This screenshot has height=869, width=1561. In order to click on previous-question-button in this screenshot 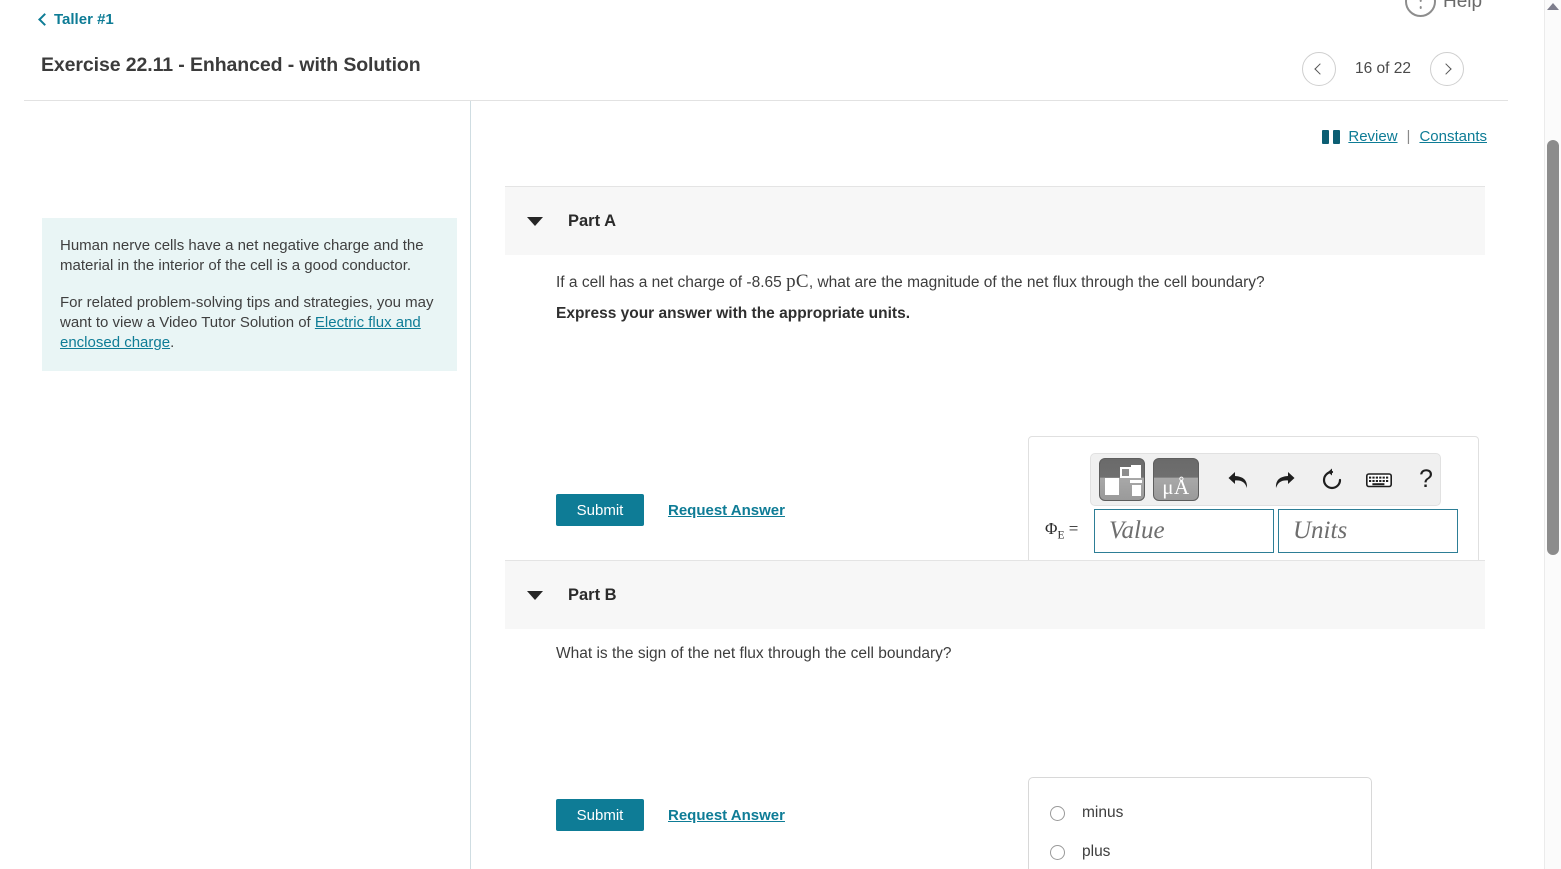, I will do `click(1318, 69)`.